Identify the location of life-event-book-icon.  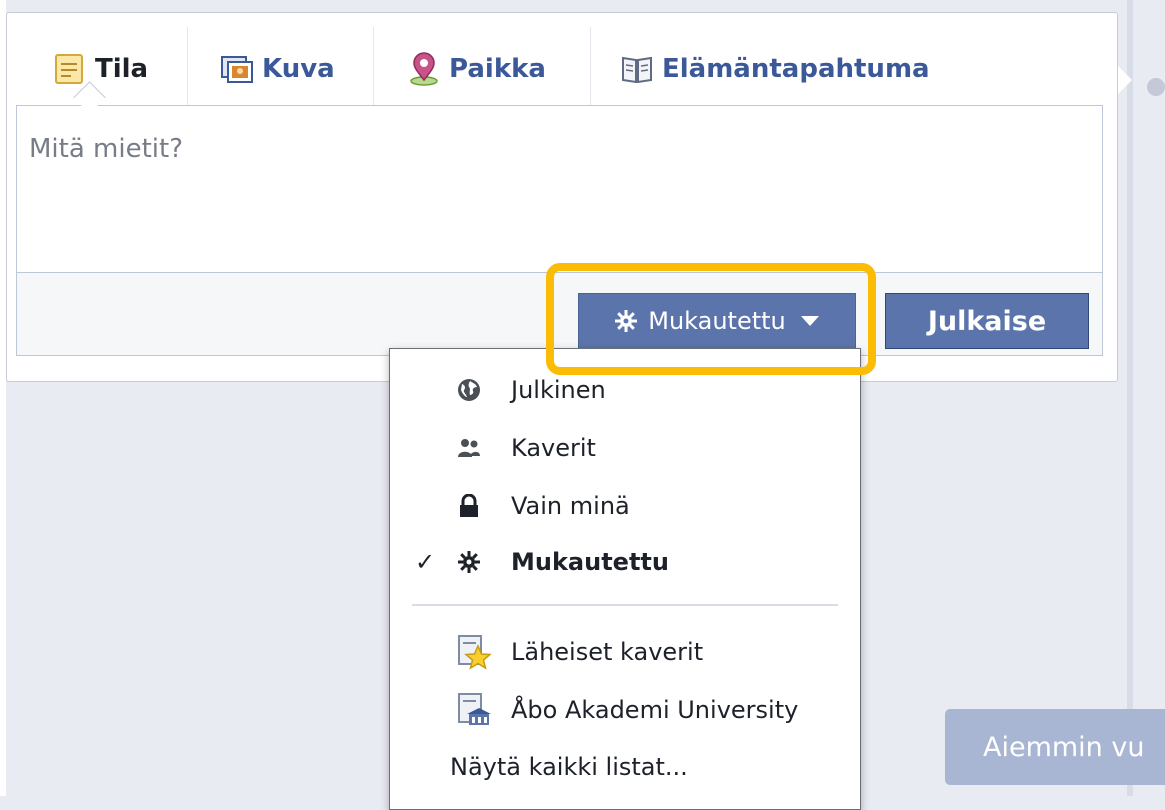
(637, 70).